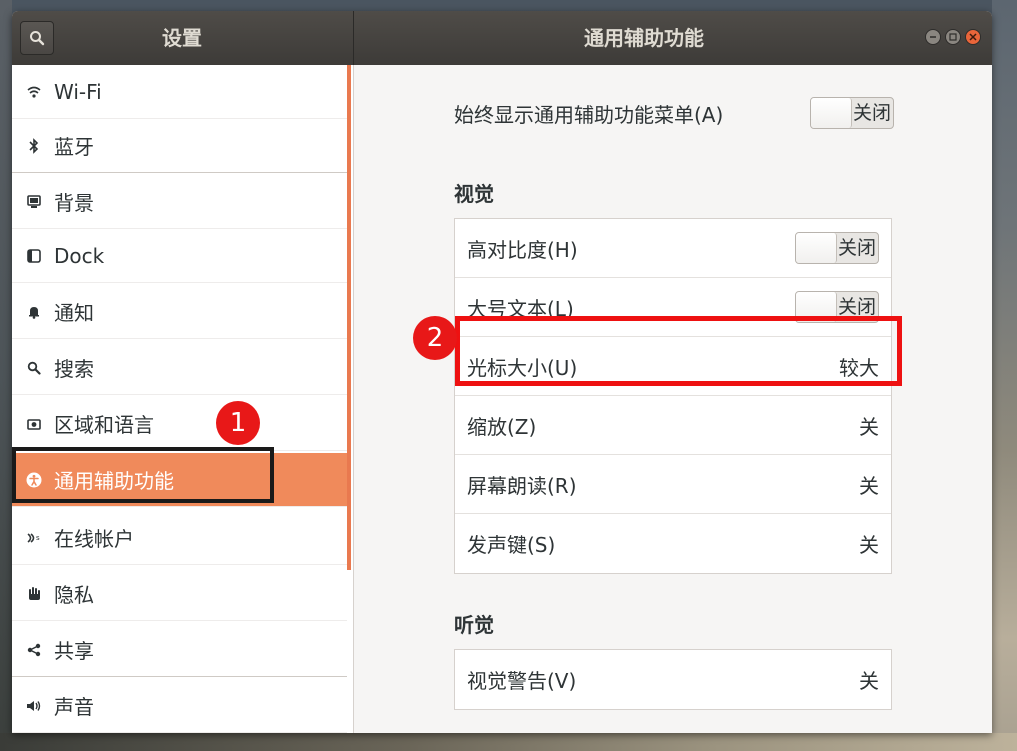 This screenshot has height=751, width=1017. Describe the element at coordinates (104, 425) in the screenshot. I see `sidebar-item-label: 区域和语言` at that location.